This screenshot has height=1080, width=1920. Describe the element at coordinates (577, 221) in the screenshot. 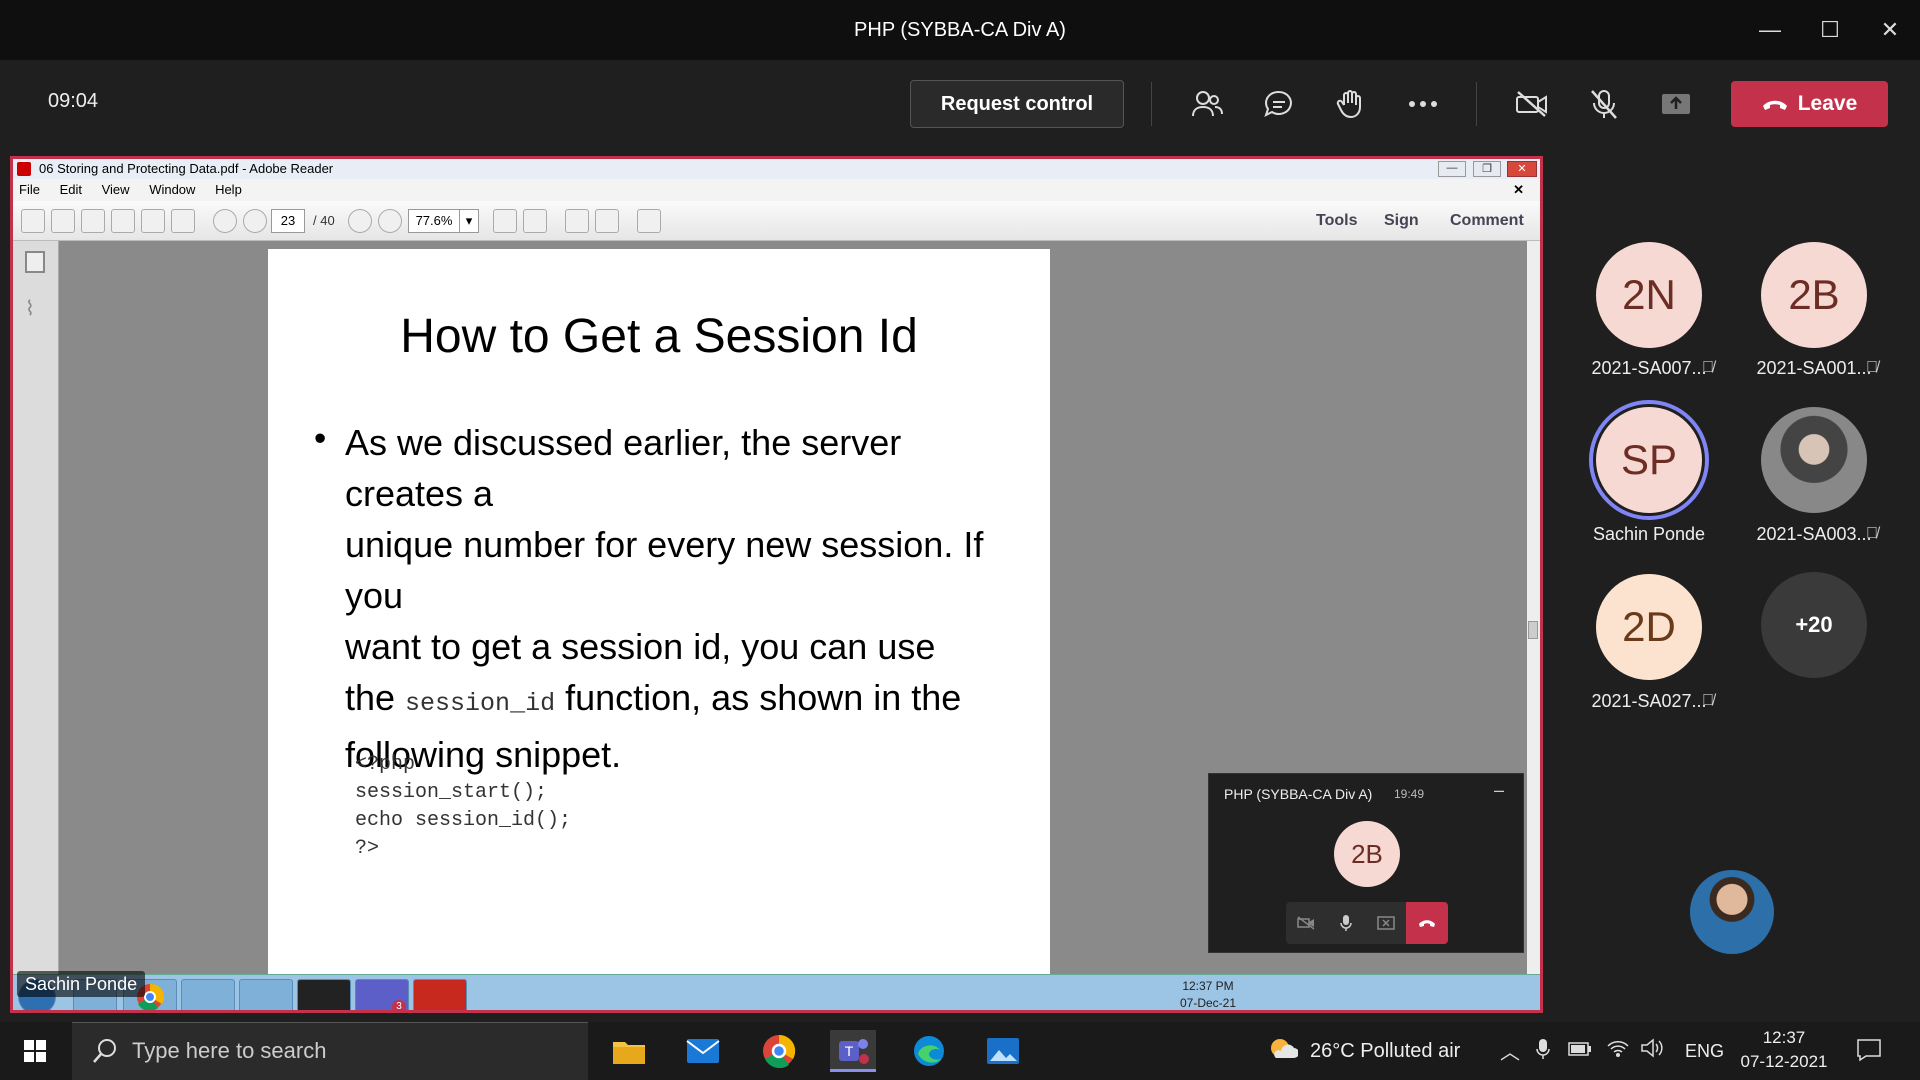

I see `comment-icon` at that location.